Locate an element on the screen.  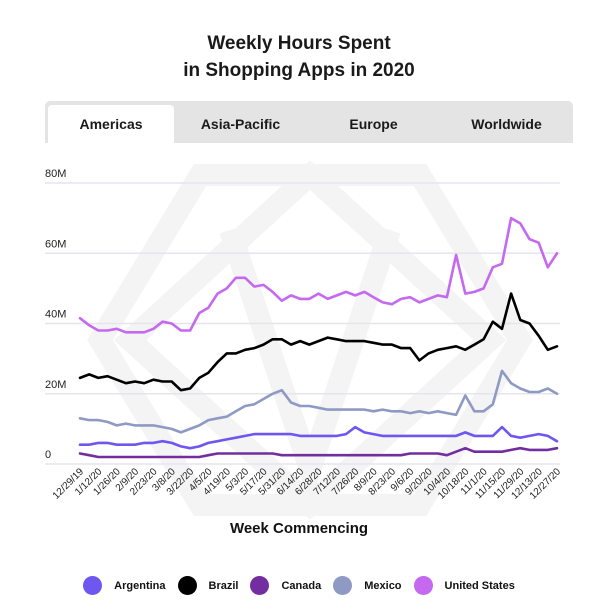
legend-item-mexico: Mexico is located at coordinates (367, 585).